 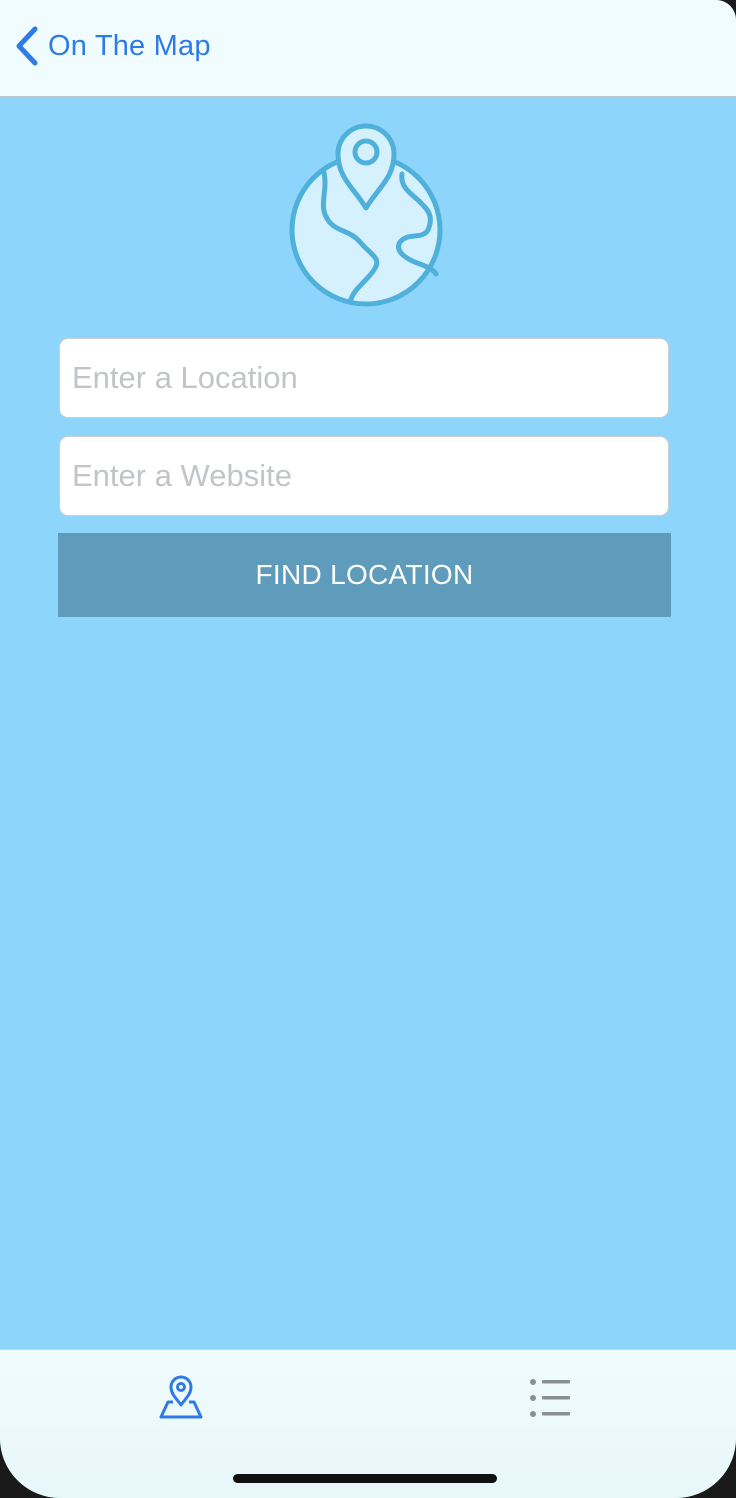 I want to click on globe-pin-icon, so click(x=366, y=215).